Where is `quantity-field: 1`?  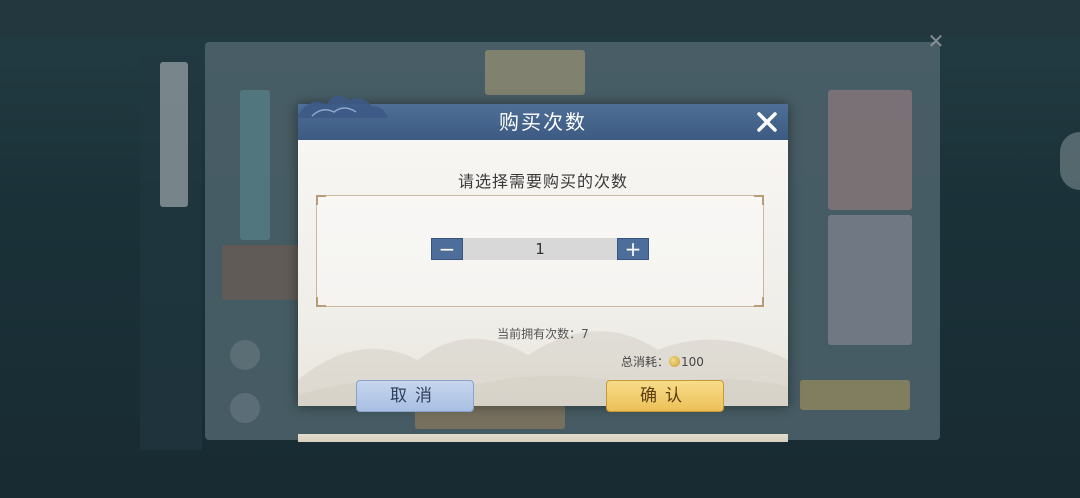 quantity-field: 1 is located at coordinates (540, 249).